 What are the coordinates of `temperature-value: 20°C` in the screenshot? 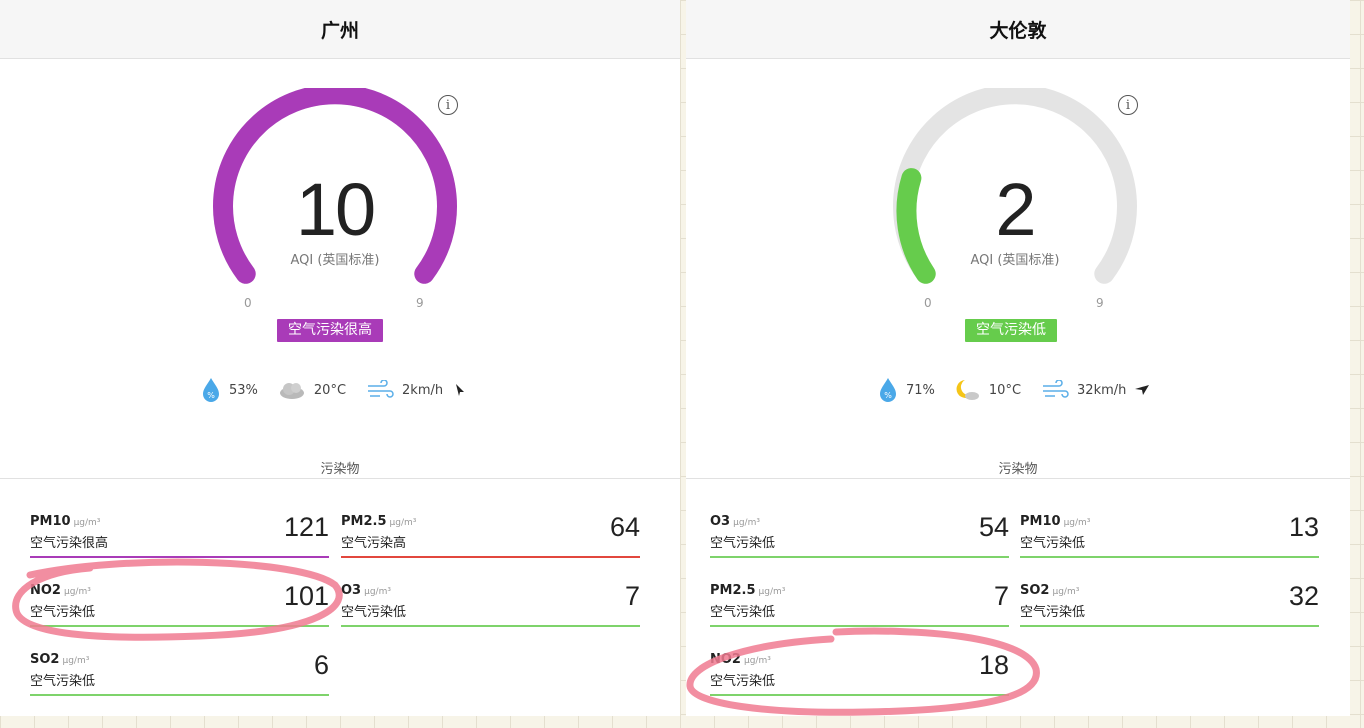 It's located at (330, 390).